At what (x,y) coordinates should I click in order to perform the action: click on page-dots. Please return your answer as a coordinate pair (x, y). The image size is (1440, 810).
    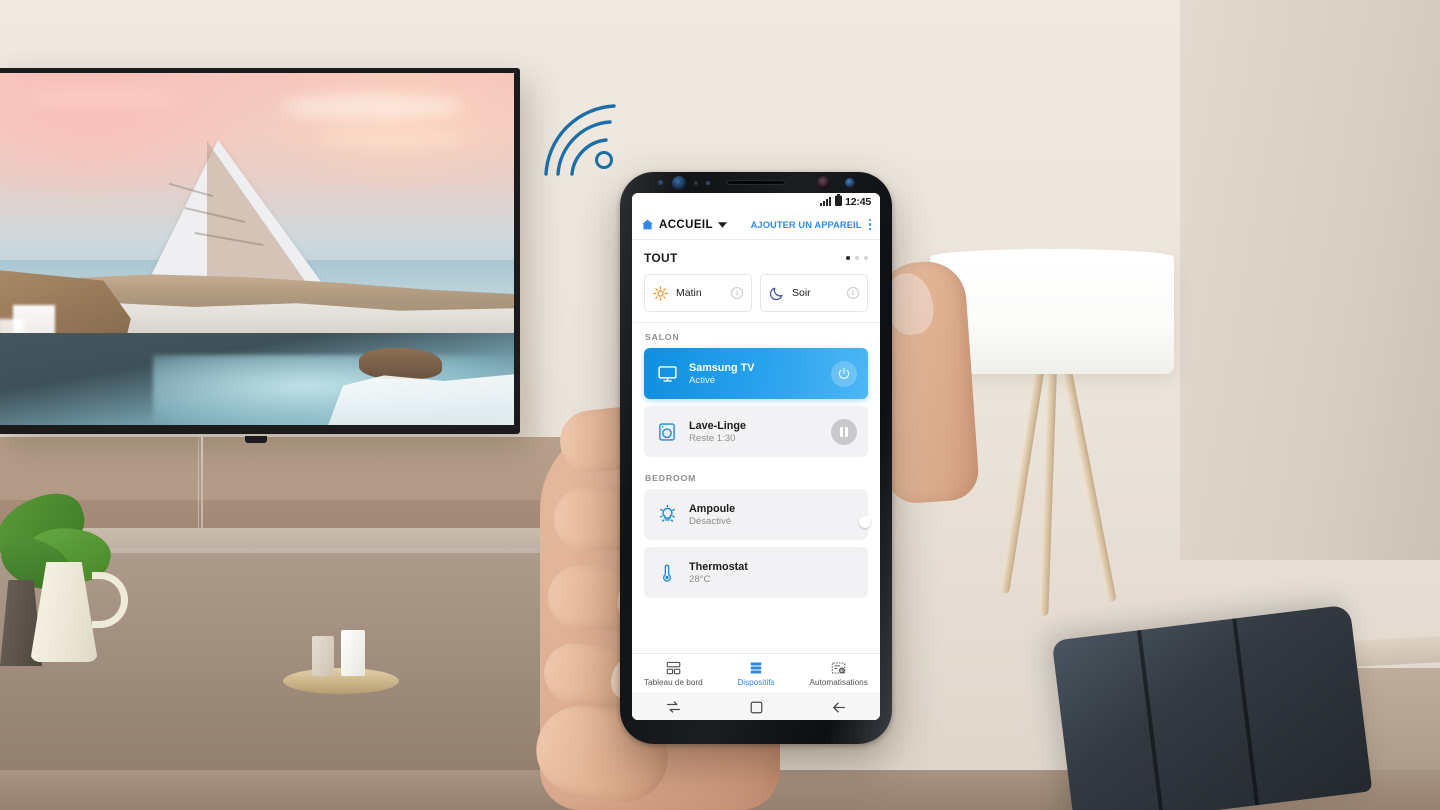
    Looking at the image, I should click on (857, 258).